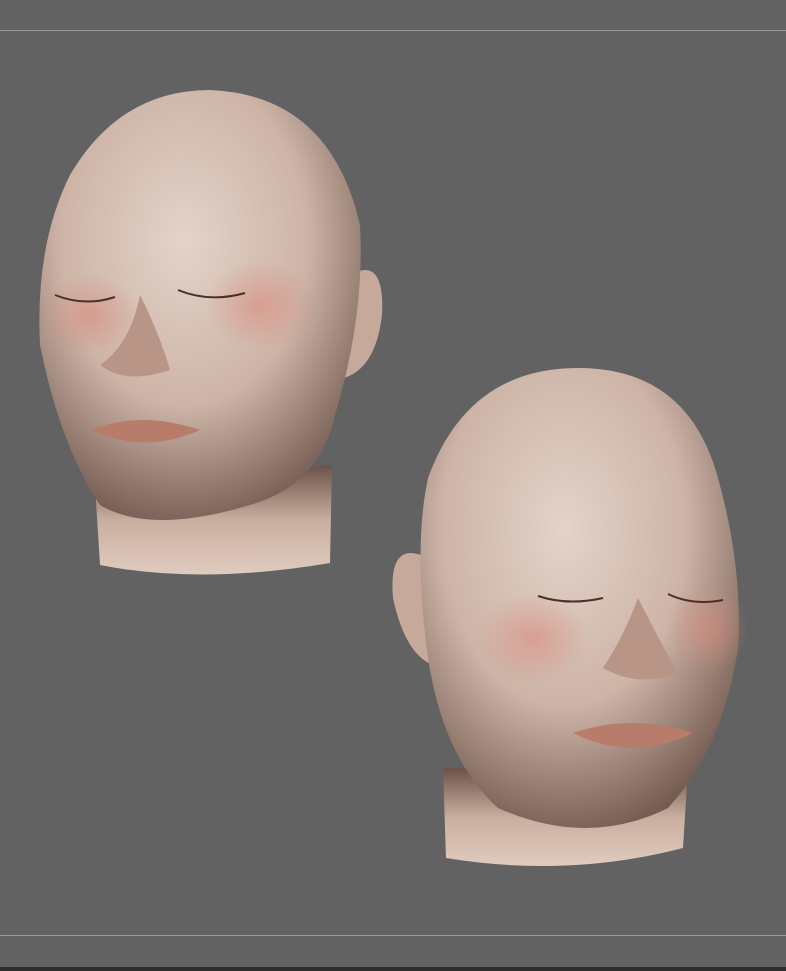 The height and width of the screenshot is (971, 786). Describe the element at coordinates (533, 638) in the screenshot. I see `cheek-left` at that location.